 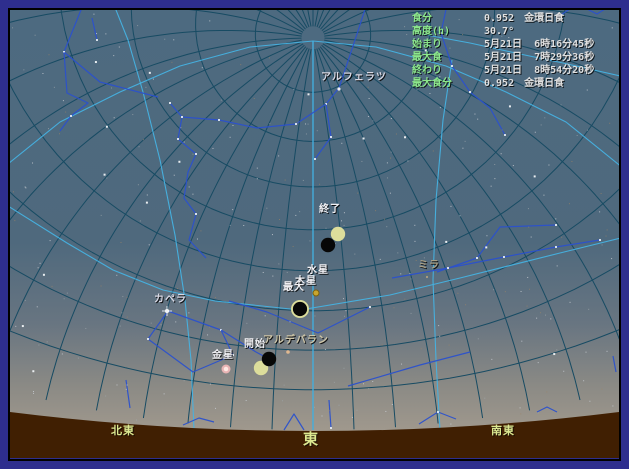 What do you see at coordinates (539, 44) in the screenshot?
I see `info-value: 5月21日 6時16分45秒` at bounding box center [539, 44].